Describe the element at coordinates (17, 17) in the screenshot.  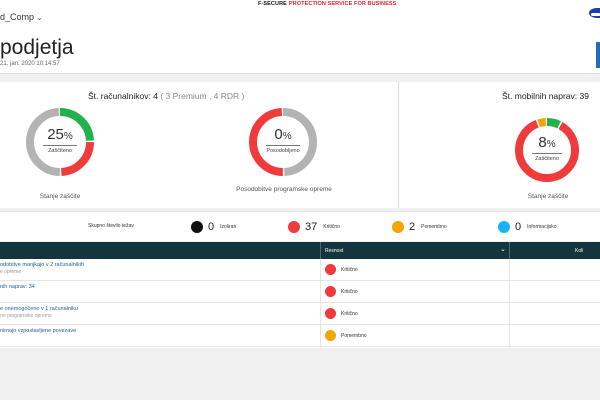
I see `company-name: d_Comp` at that location.